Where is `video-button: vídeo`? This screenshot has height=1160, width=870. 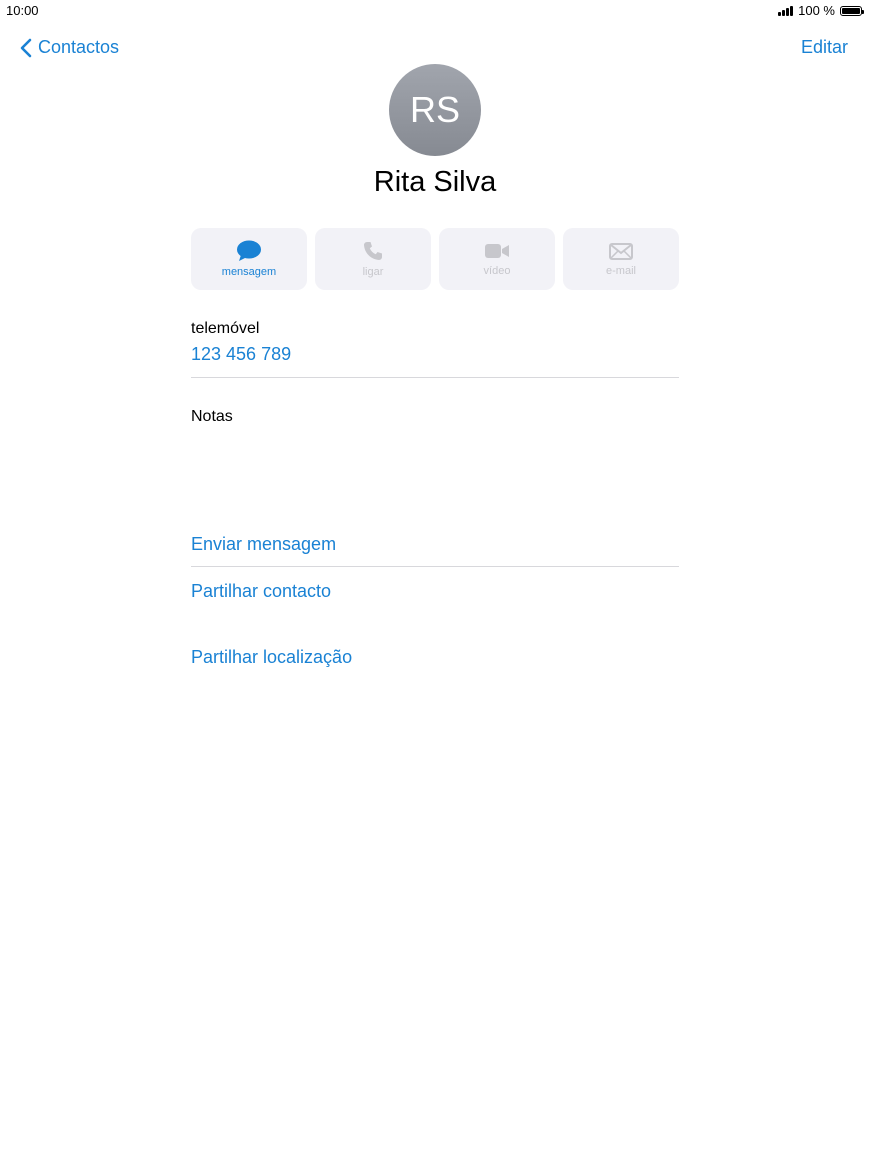
video-button: vídeo is located at coordinates (497, 259).